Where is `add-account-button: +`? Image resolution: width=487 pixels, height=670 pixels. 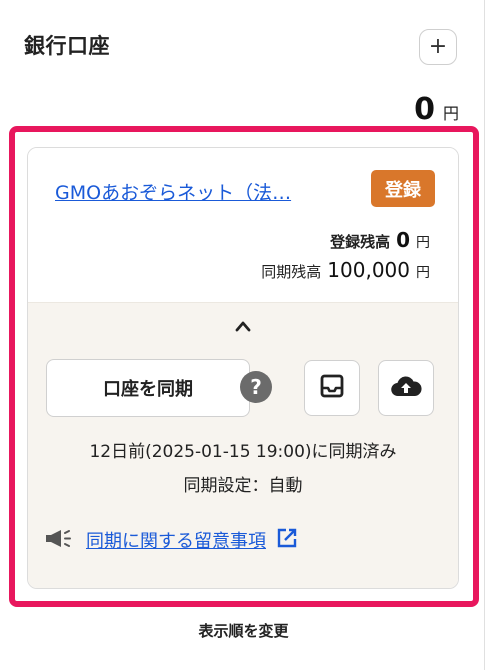
add-account-button: + is located at coordinates (438, 47).